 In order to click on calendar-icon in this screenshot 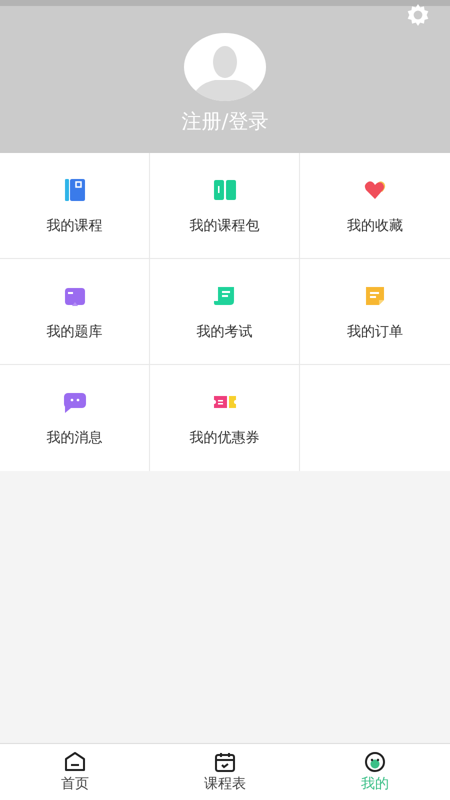, I will do `click(225, 762)`.